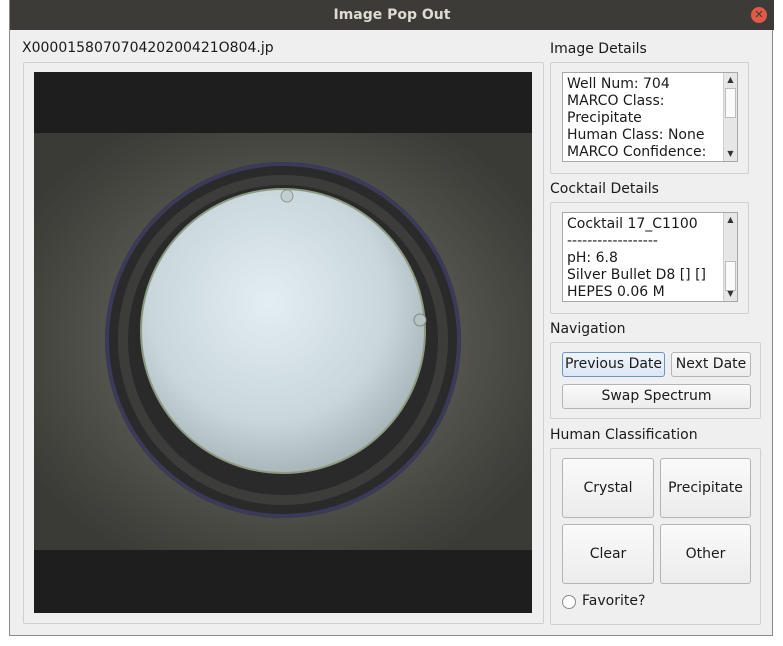  Describe the element at coordinates (705, 554) in the screenshot. I see `other-button: Other` at that location.